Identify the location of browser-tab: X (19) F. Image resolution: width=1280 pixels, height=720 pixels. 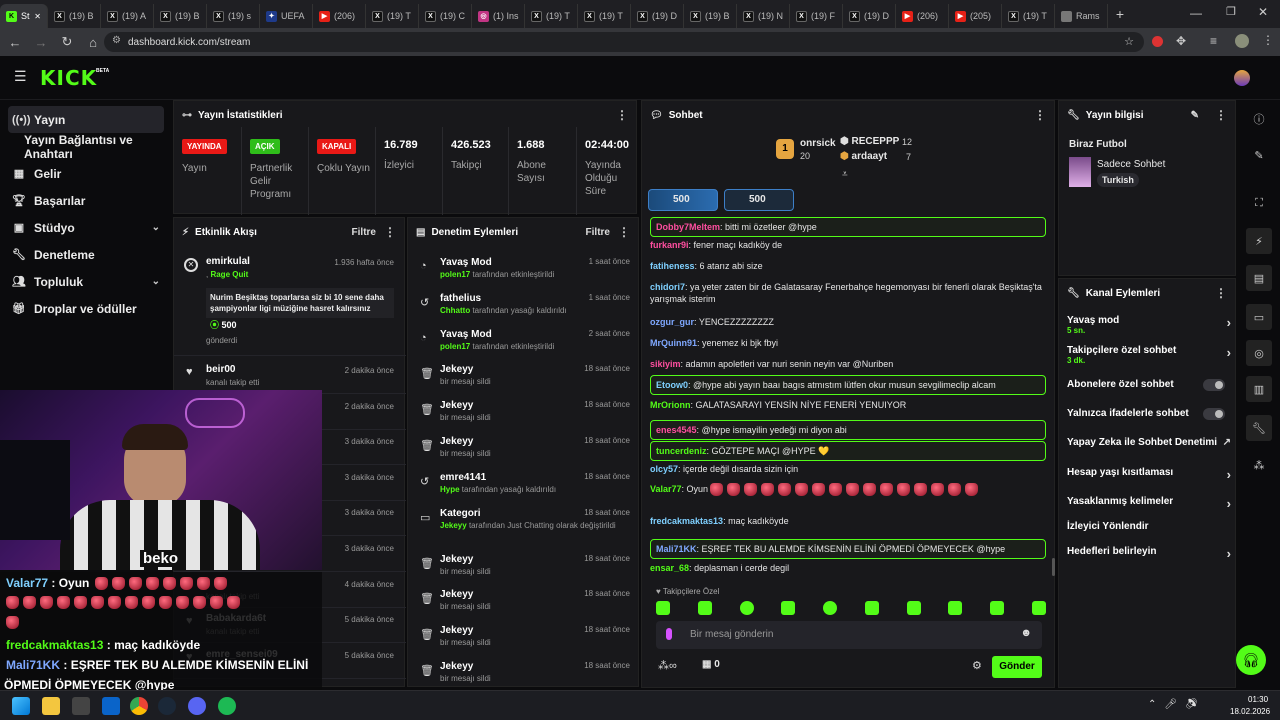
(816, 16).